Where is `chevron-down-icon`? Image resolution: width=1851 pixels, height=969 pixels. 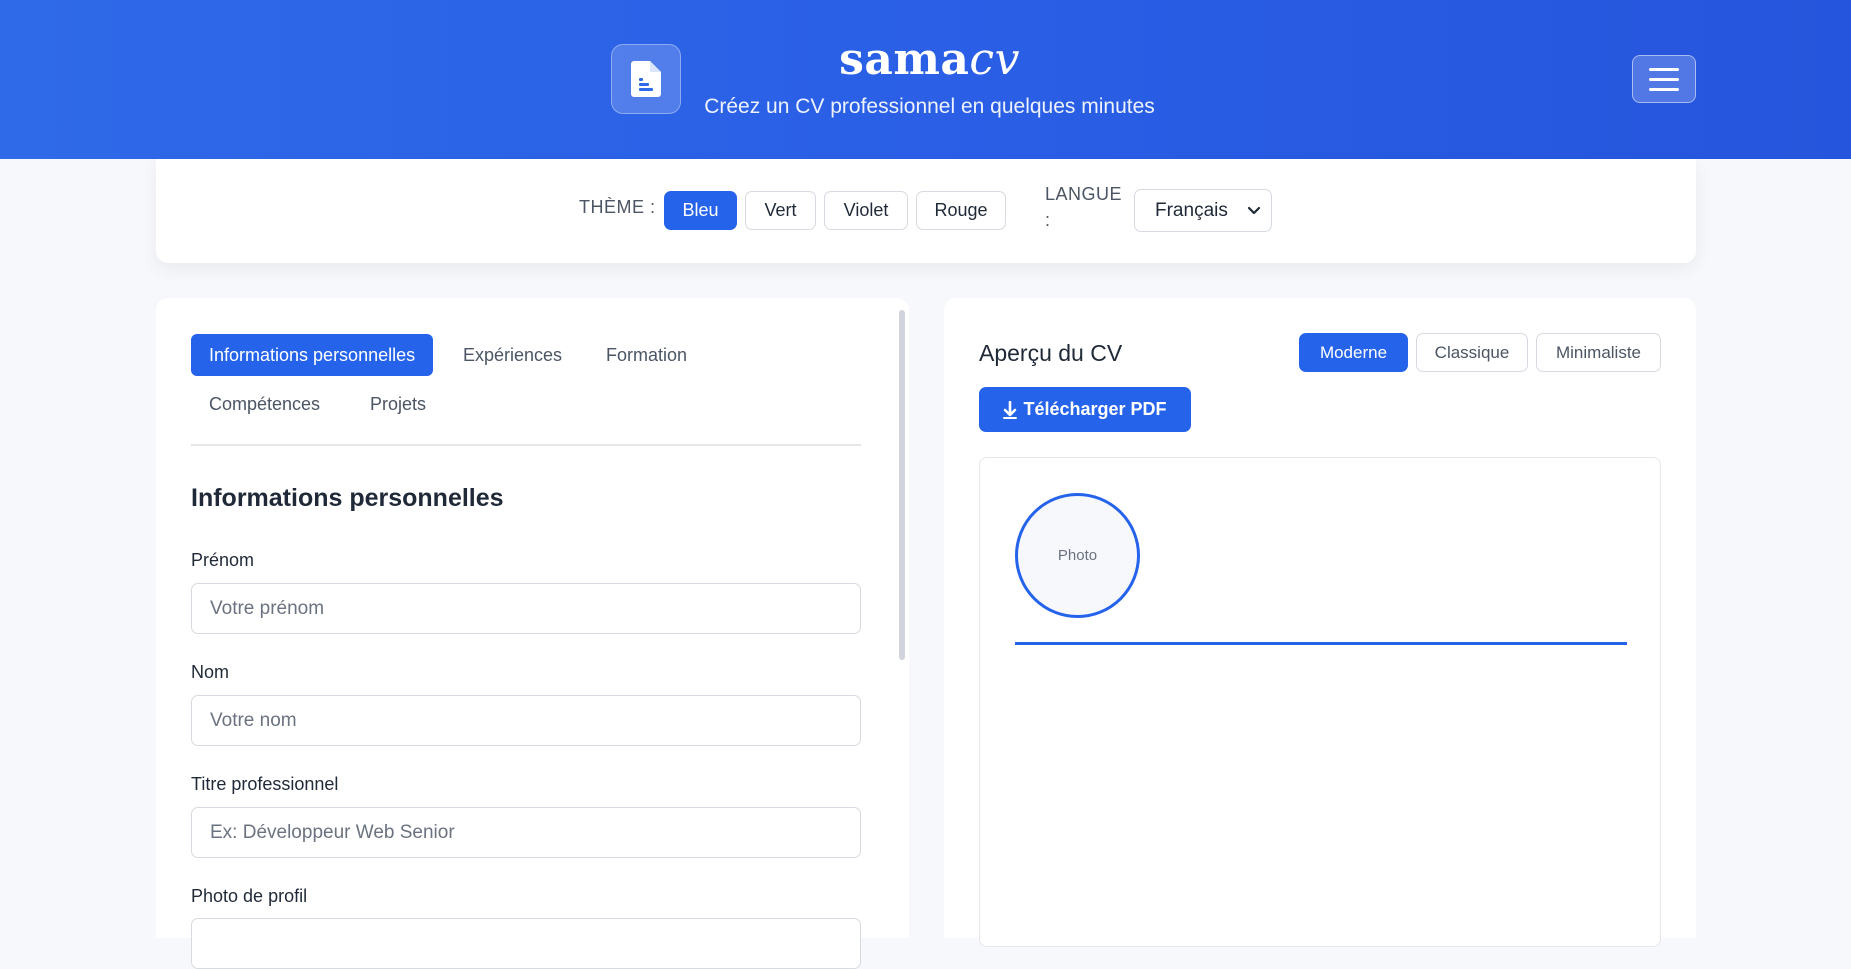 chevron-down-icon is located at coordinates (1254, 210).